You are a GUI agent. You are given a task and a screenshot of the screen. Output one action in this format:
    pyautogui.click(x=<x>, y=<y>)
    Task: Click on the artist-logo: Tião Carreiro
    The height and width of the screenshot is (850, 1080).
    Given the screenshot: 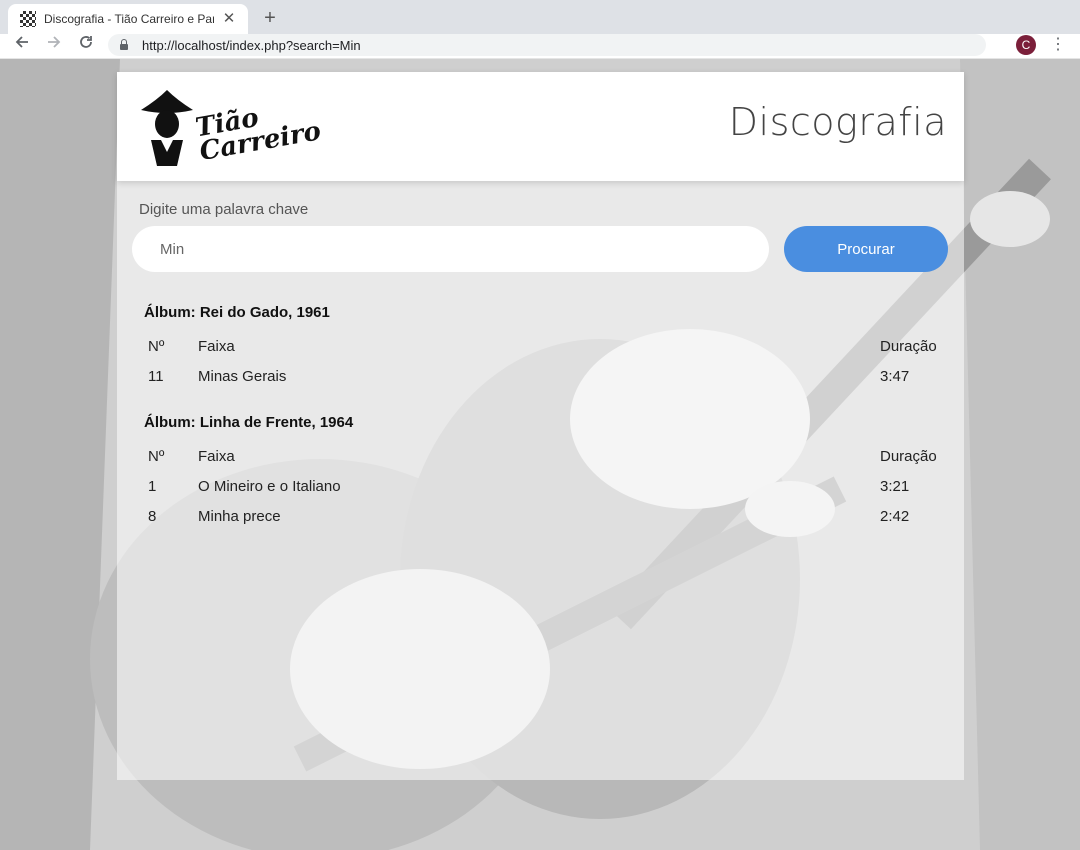 What is the action you would take?
    pyautogui.click(x=230, y=127)
    